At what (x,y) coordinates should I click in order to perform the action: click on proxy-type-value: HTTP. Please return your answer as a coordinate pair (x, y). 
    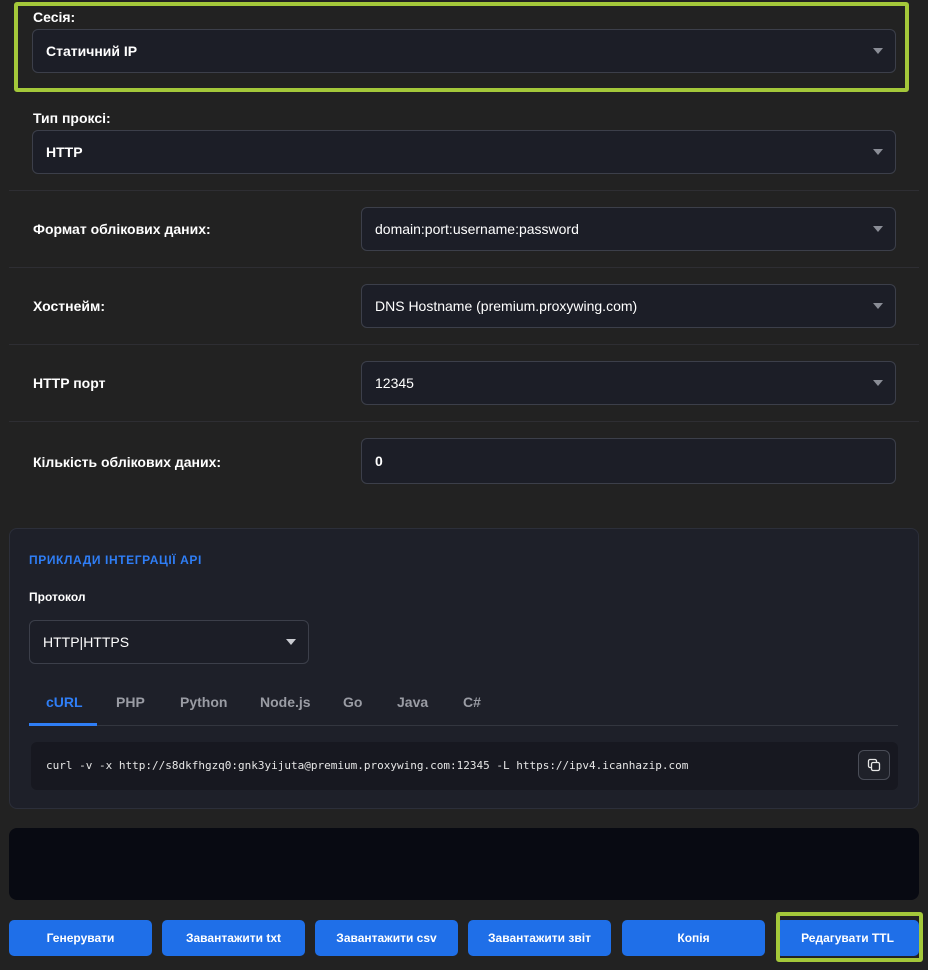
    Looking at the image, I should click on (64, 152).